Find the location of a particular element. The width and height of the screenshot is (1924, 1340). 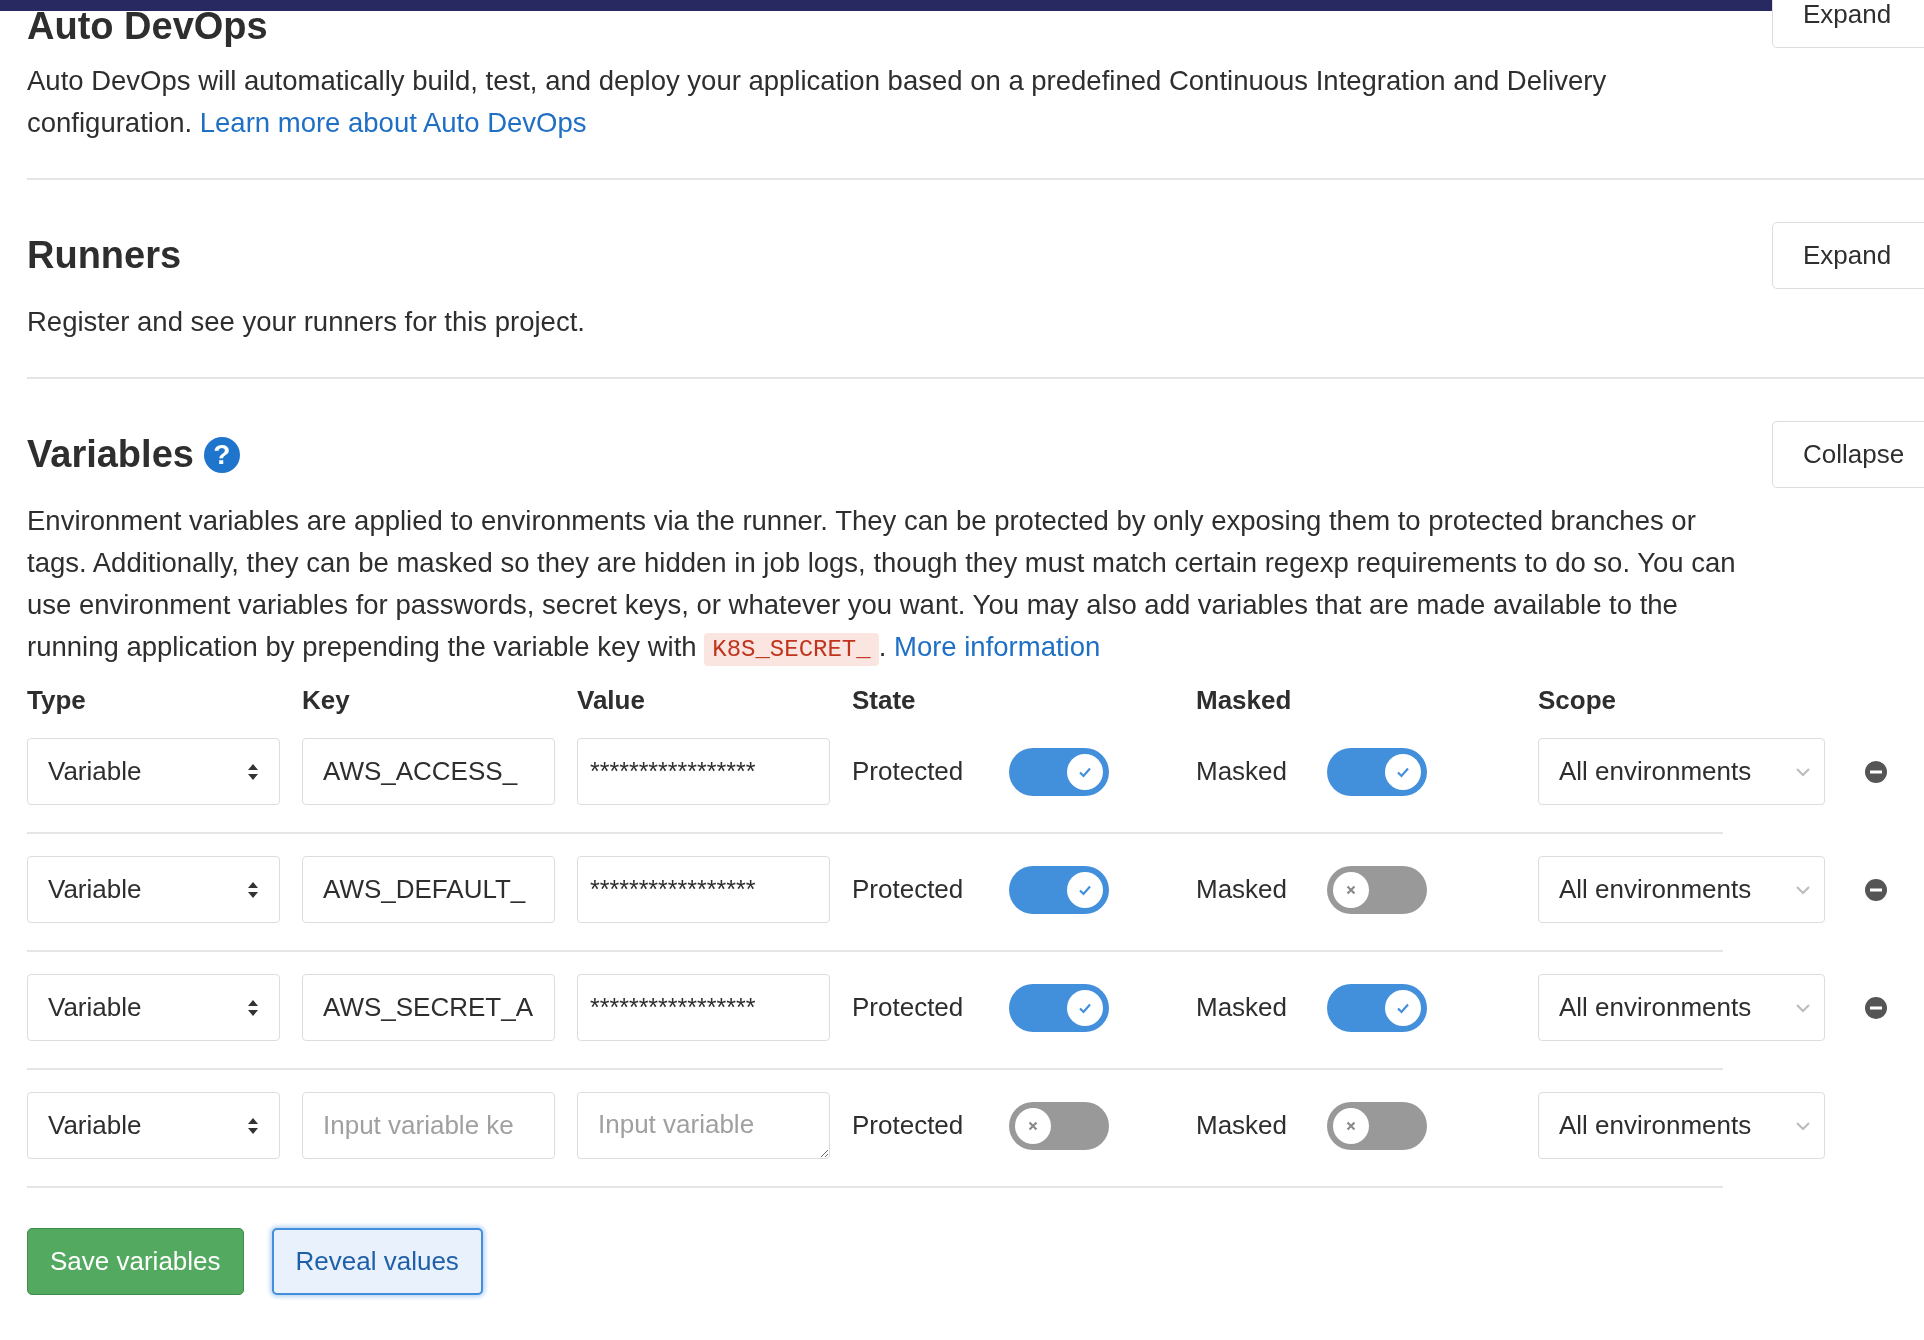

column-header: Scope is located at coordinates (1578, 700).